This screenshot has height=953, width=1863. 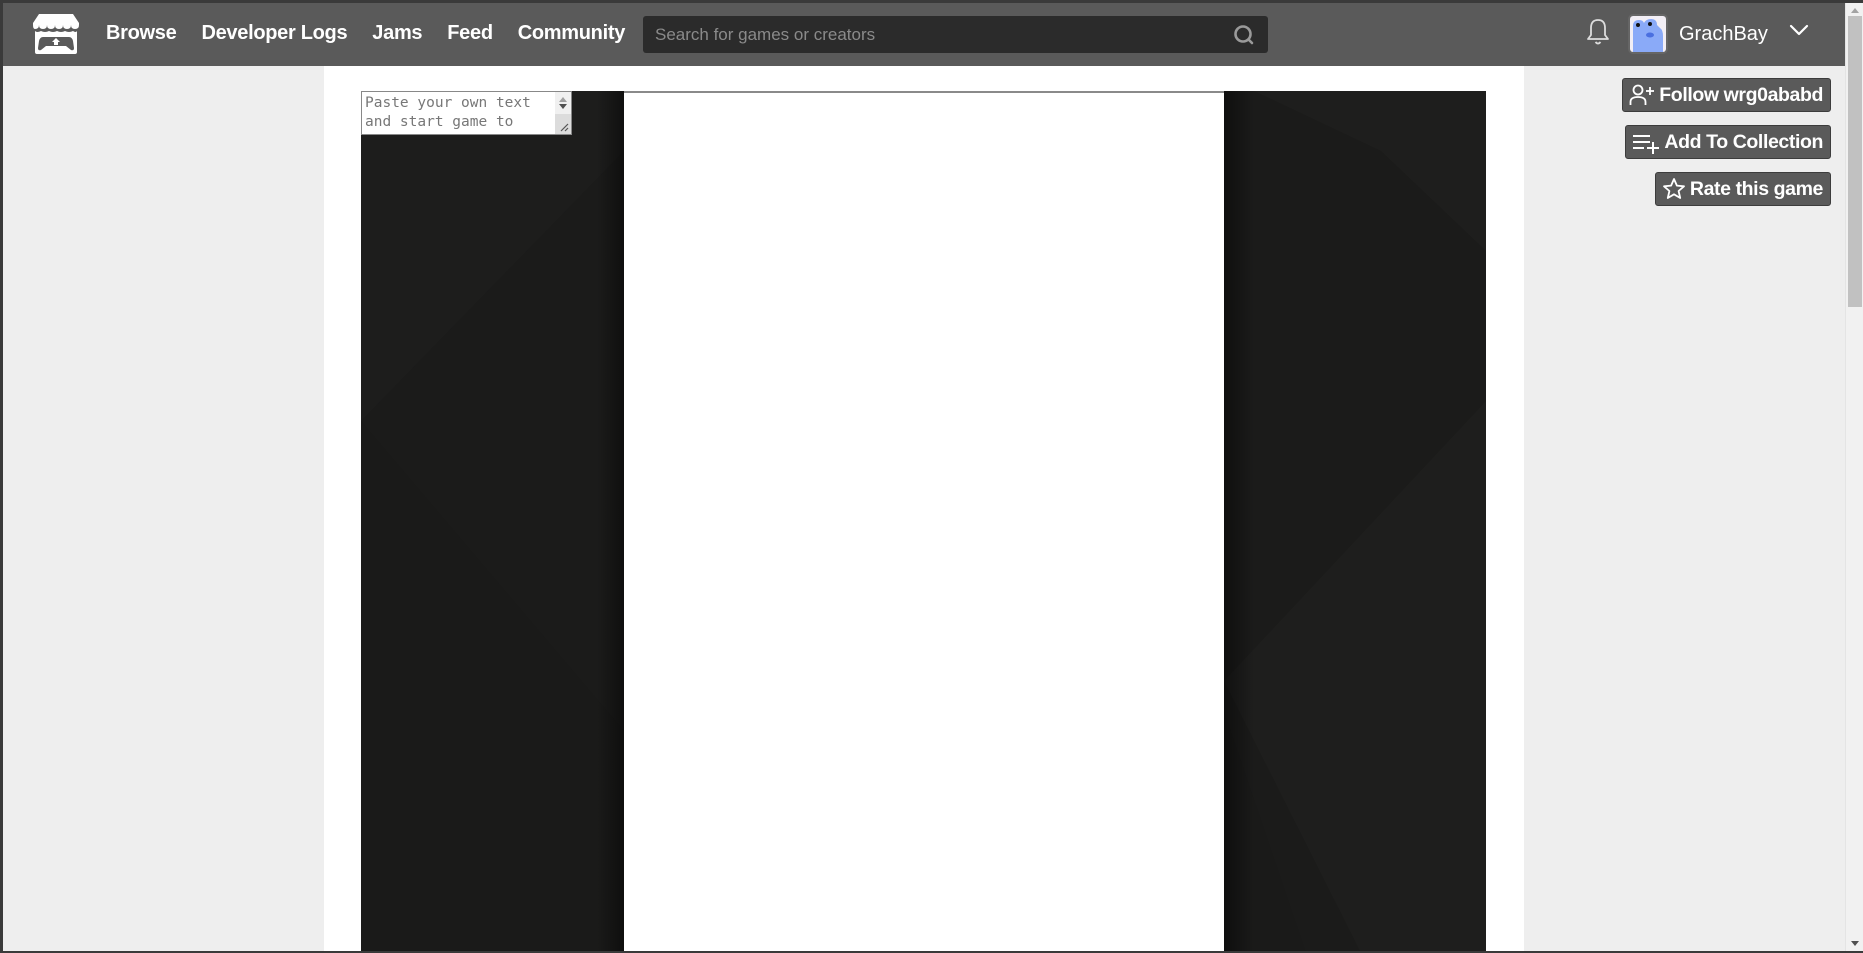 What do you see at coordinates (1598, 32) in the screenshot?
I see `bell-icon` at bounding box center [1598, 32].